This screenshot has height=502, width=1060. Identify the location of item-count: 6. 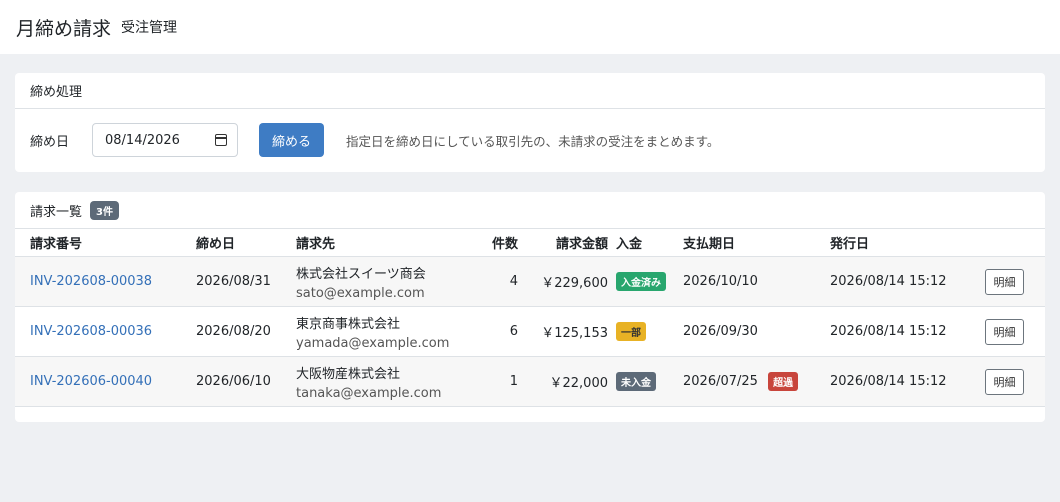
(513, 331).